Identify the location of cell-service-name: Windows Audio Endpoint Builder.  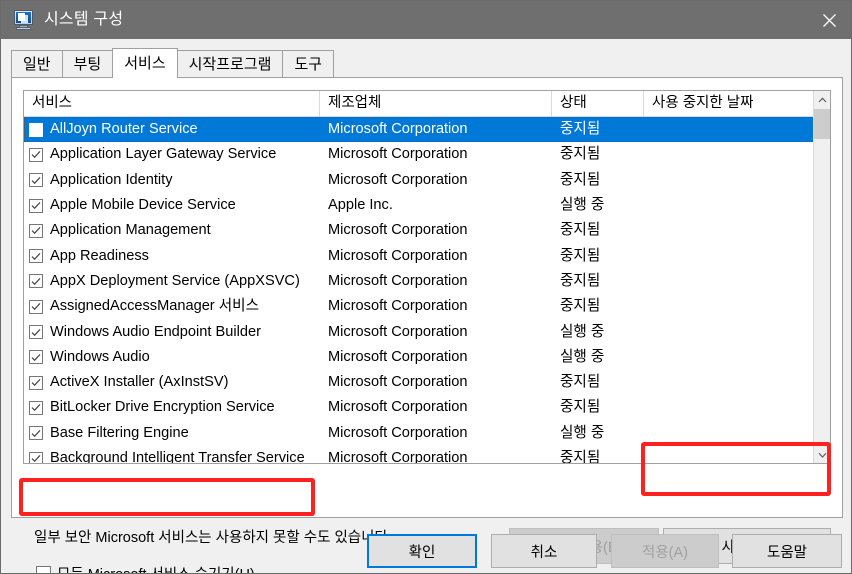
(172, 332).